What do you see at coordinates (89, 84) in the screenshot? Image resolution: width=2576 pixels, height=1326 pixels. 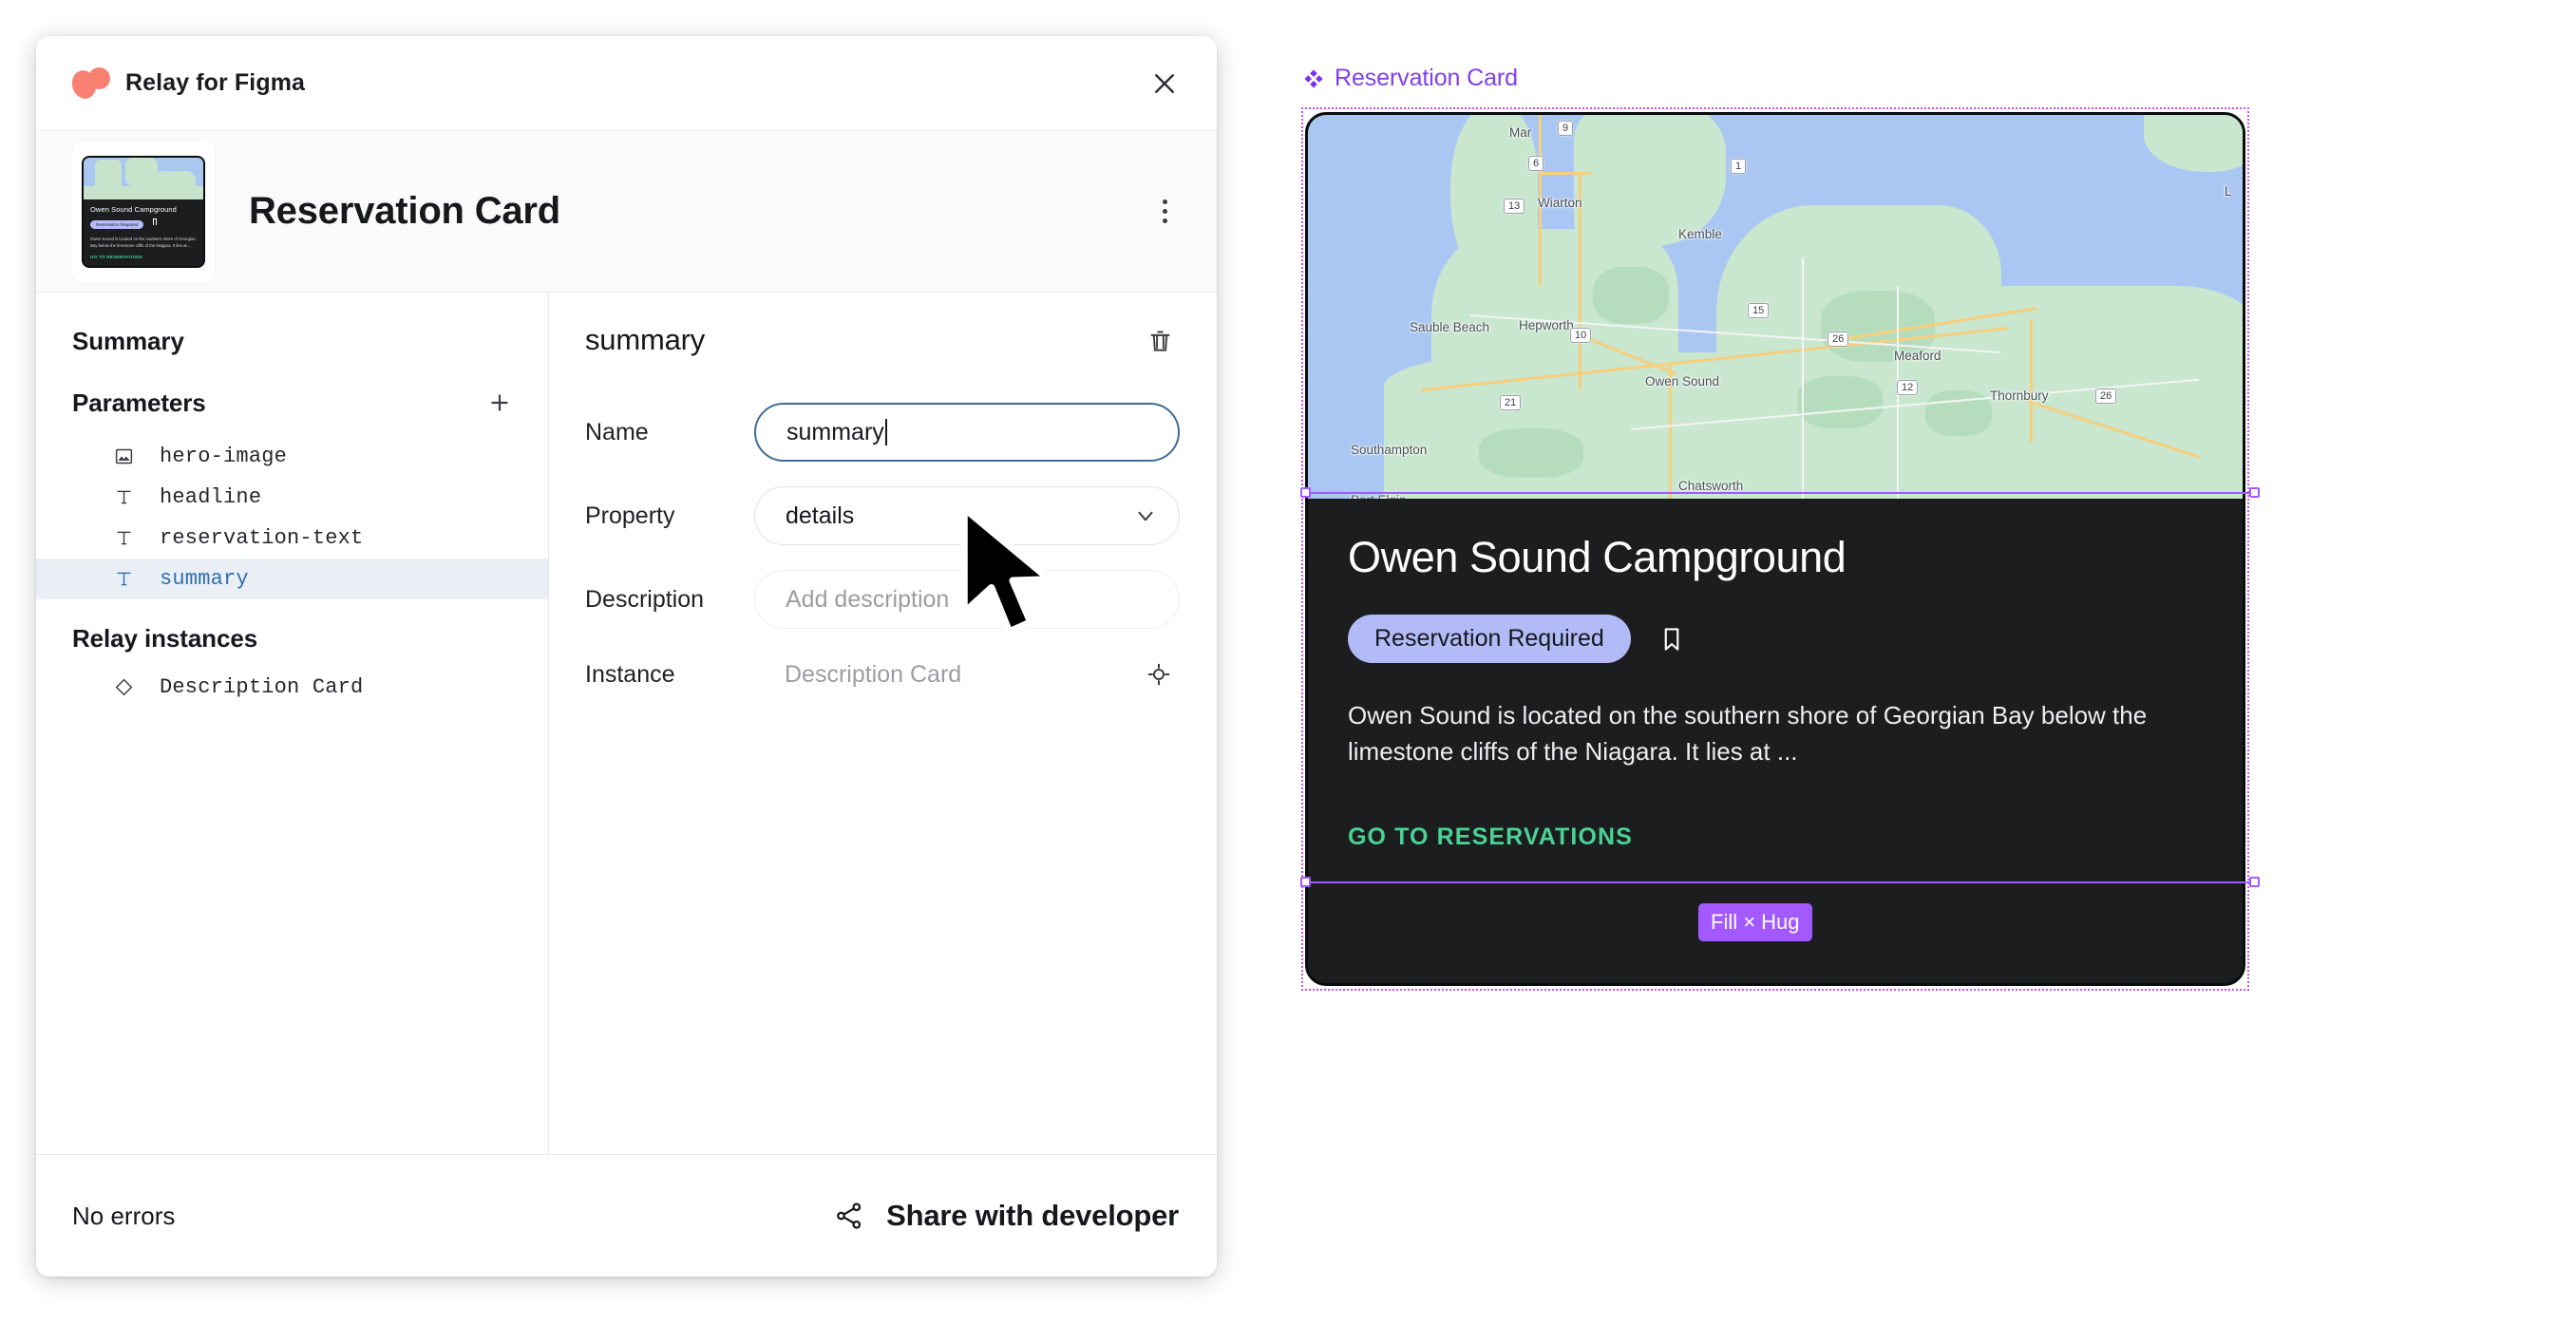 I see `relay-logo-icon` at bounding box center [89, 84].